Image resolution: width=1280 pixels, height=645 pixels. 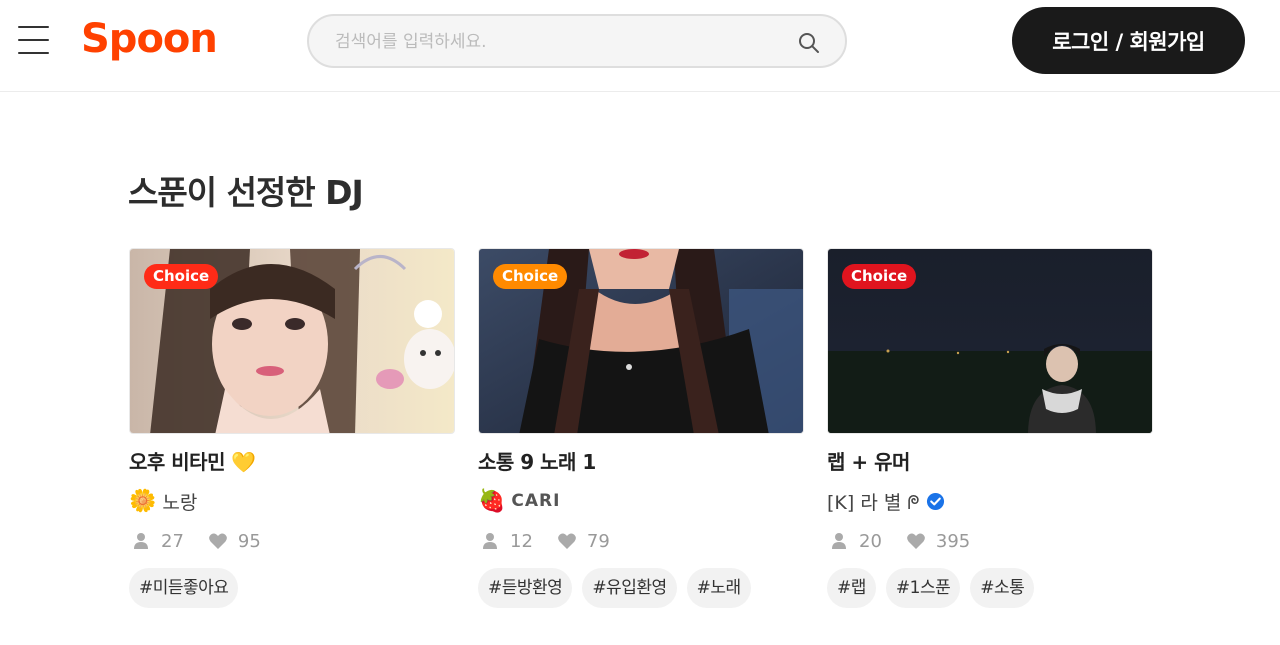 I want to click on dj-card: Choice 오후 비타민 💛 🌼 노랑 27 95 #미듣좋아요, so click(x=292, y=428).